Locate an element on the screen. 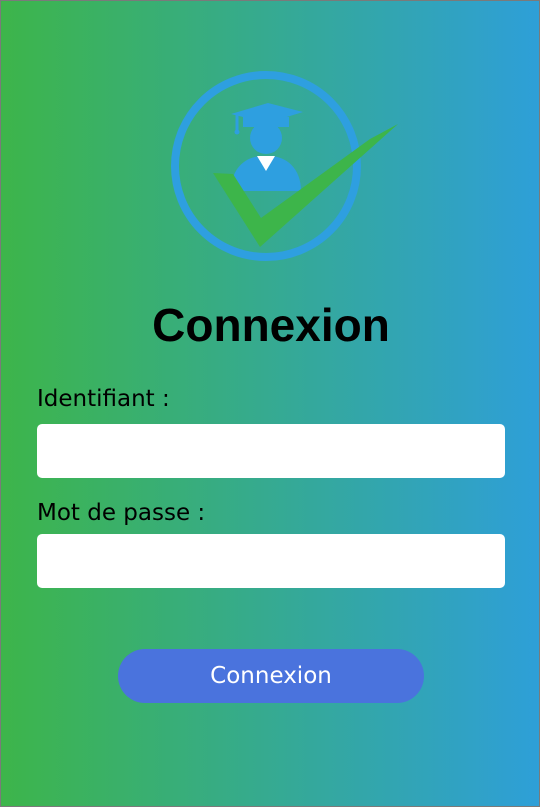  student-head-icon is located at coordinates (266, 138).